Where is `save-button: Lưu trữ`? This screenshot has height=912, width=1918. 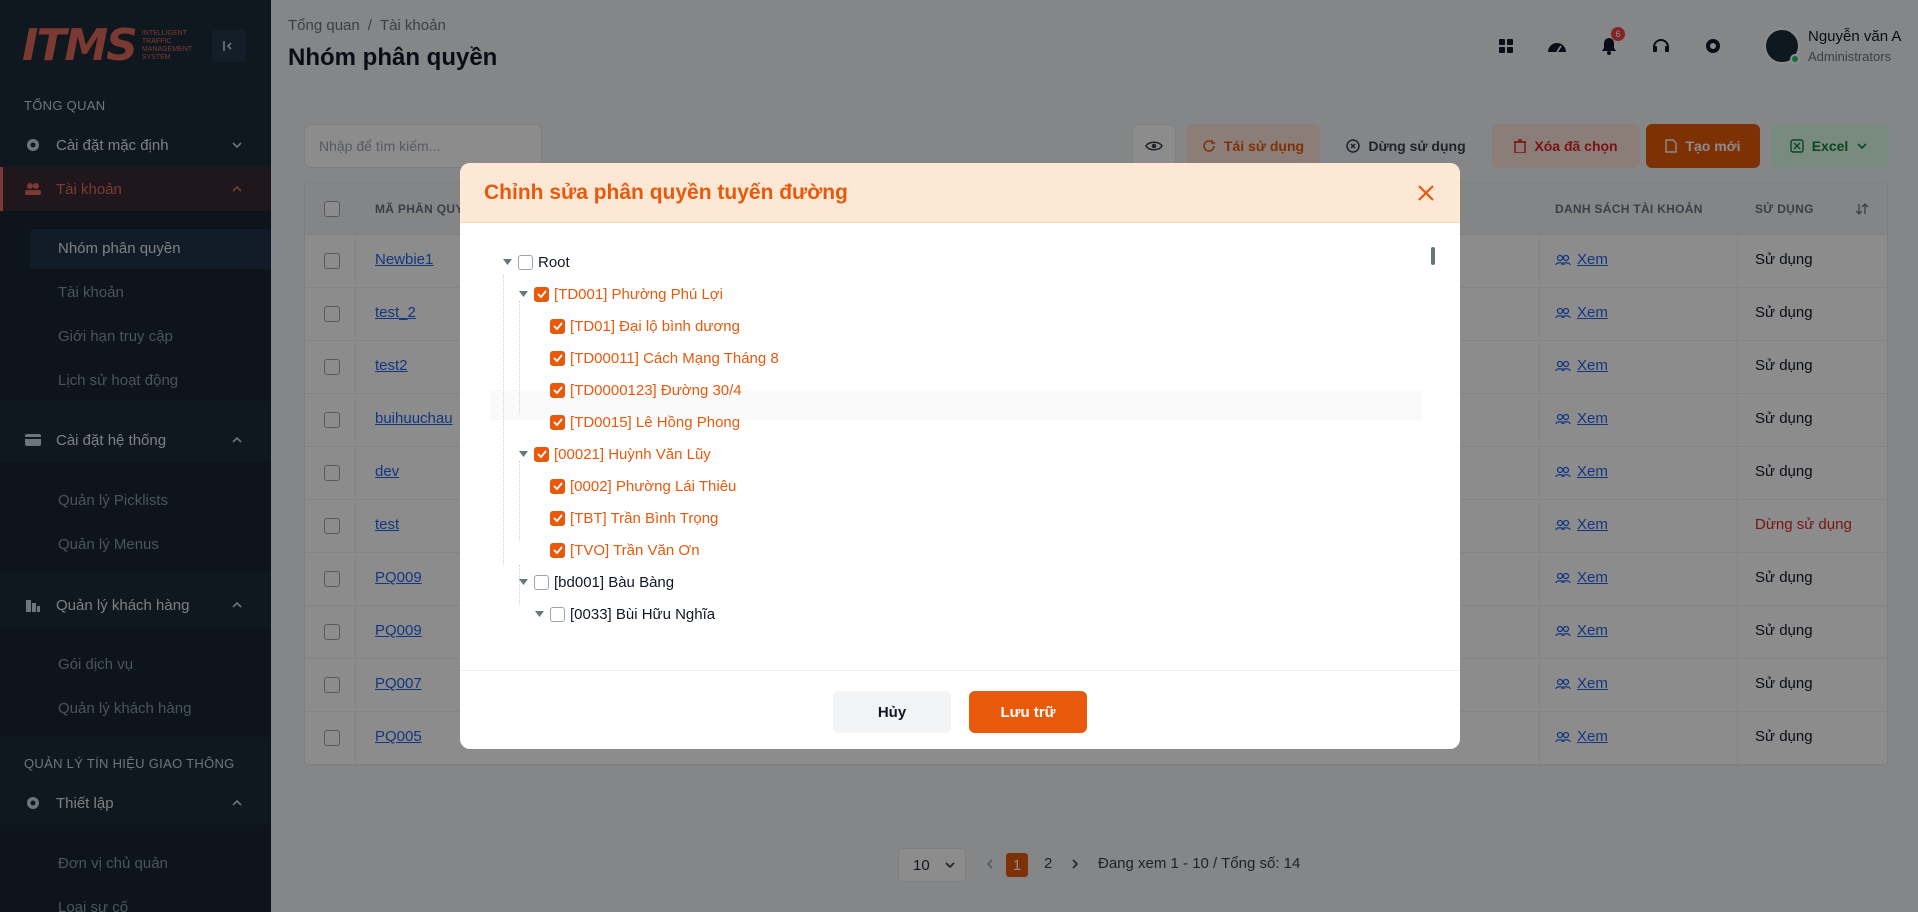 save-button: Lưu trữ is located at coordinates (1028, 712).